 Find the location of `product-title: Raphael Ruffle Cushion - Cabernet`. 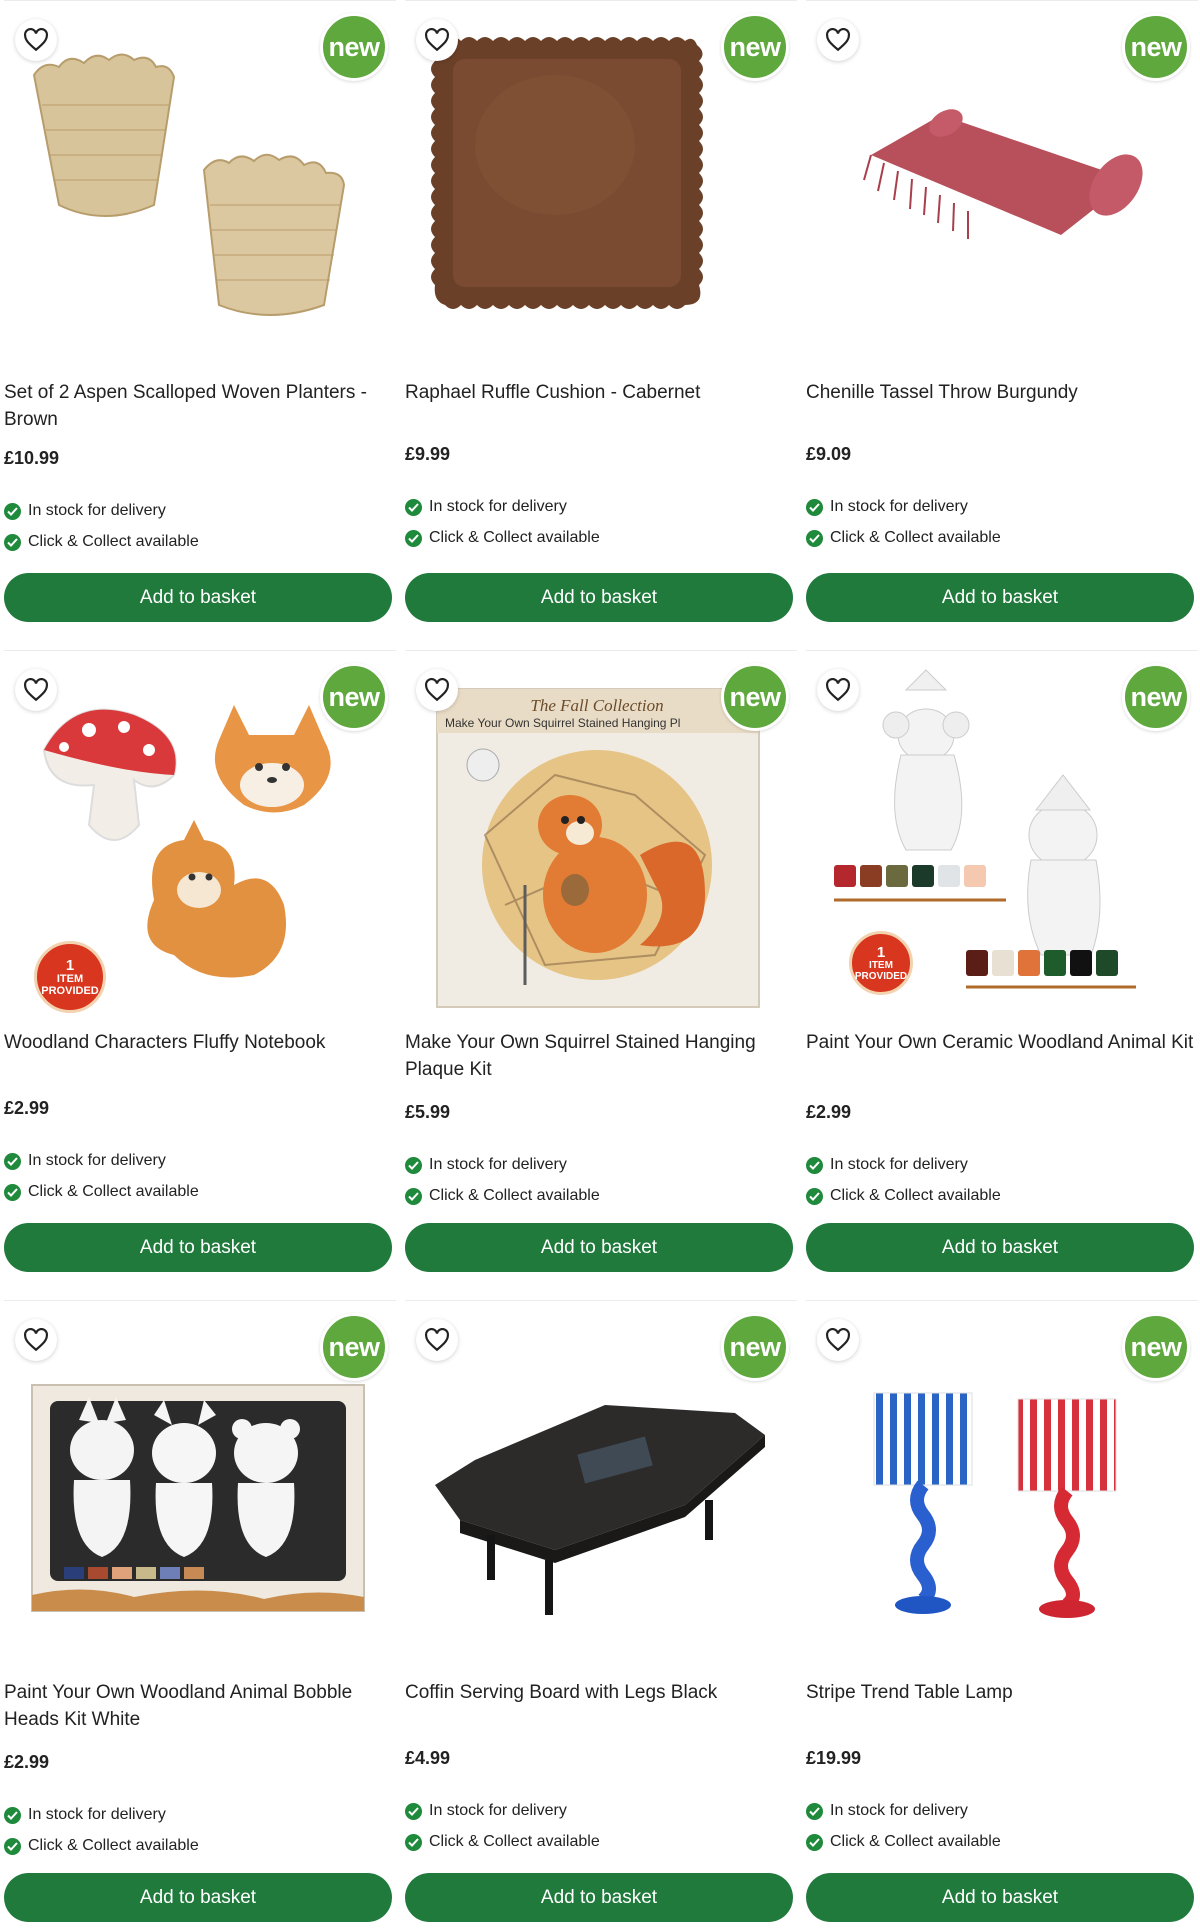

product-title: Raphael Ruffle Cushion - Cabernet is located at coordinates (601, 392).